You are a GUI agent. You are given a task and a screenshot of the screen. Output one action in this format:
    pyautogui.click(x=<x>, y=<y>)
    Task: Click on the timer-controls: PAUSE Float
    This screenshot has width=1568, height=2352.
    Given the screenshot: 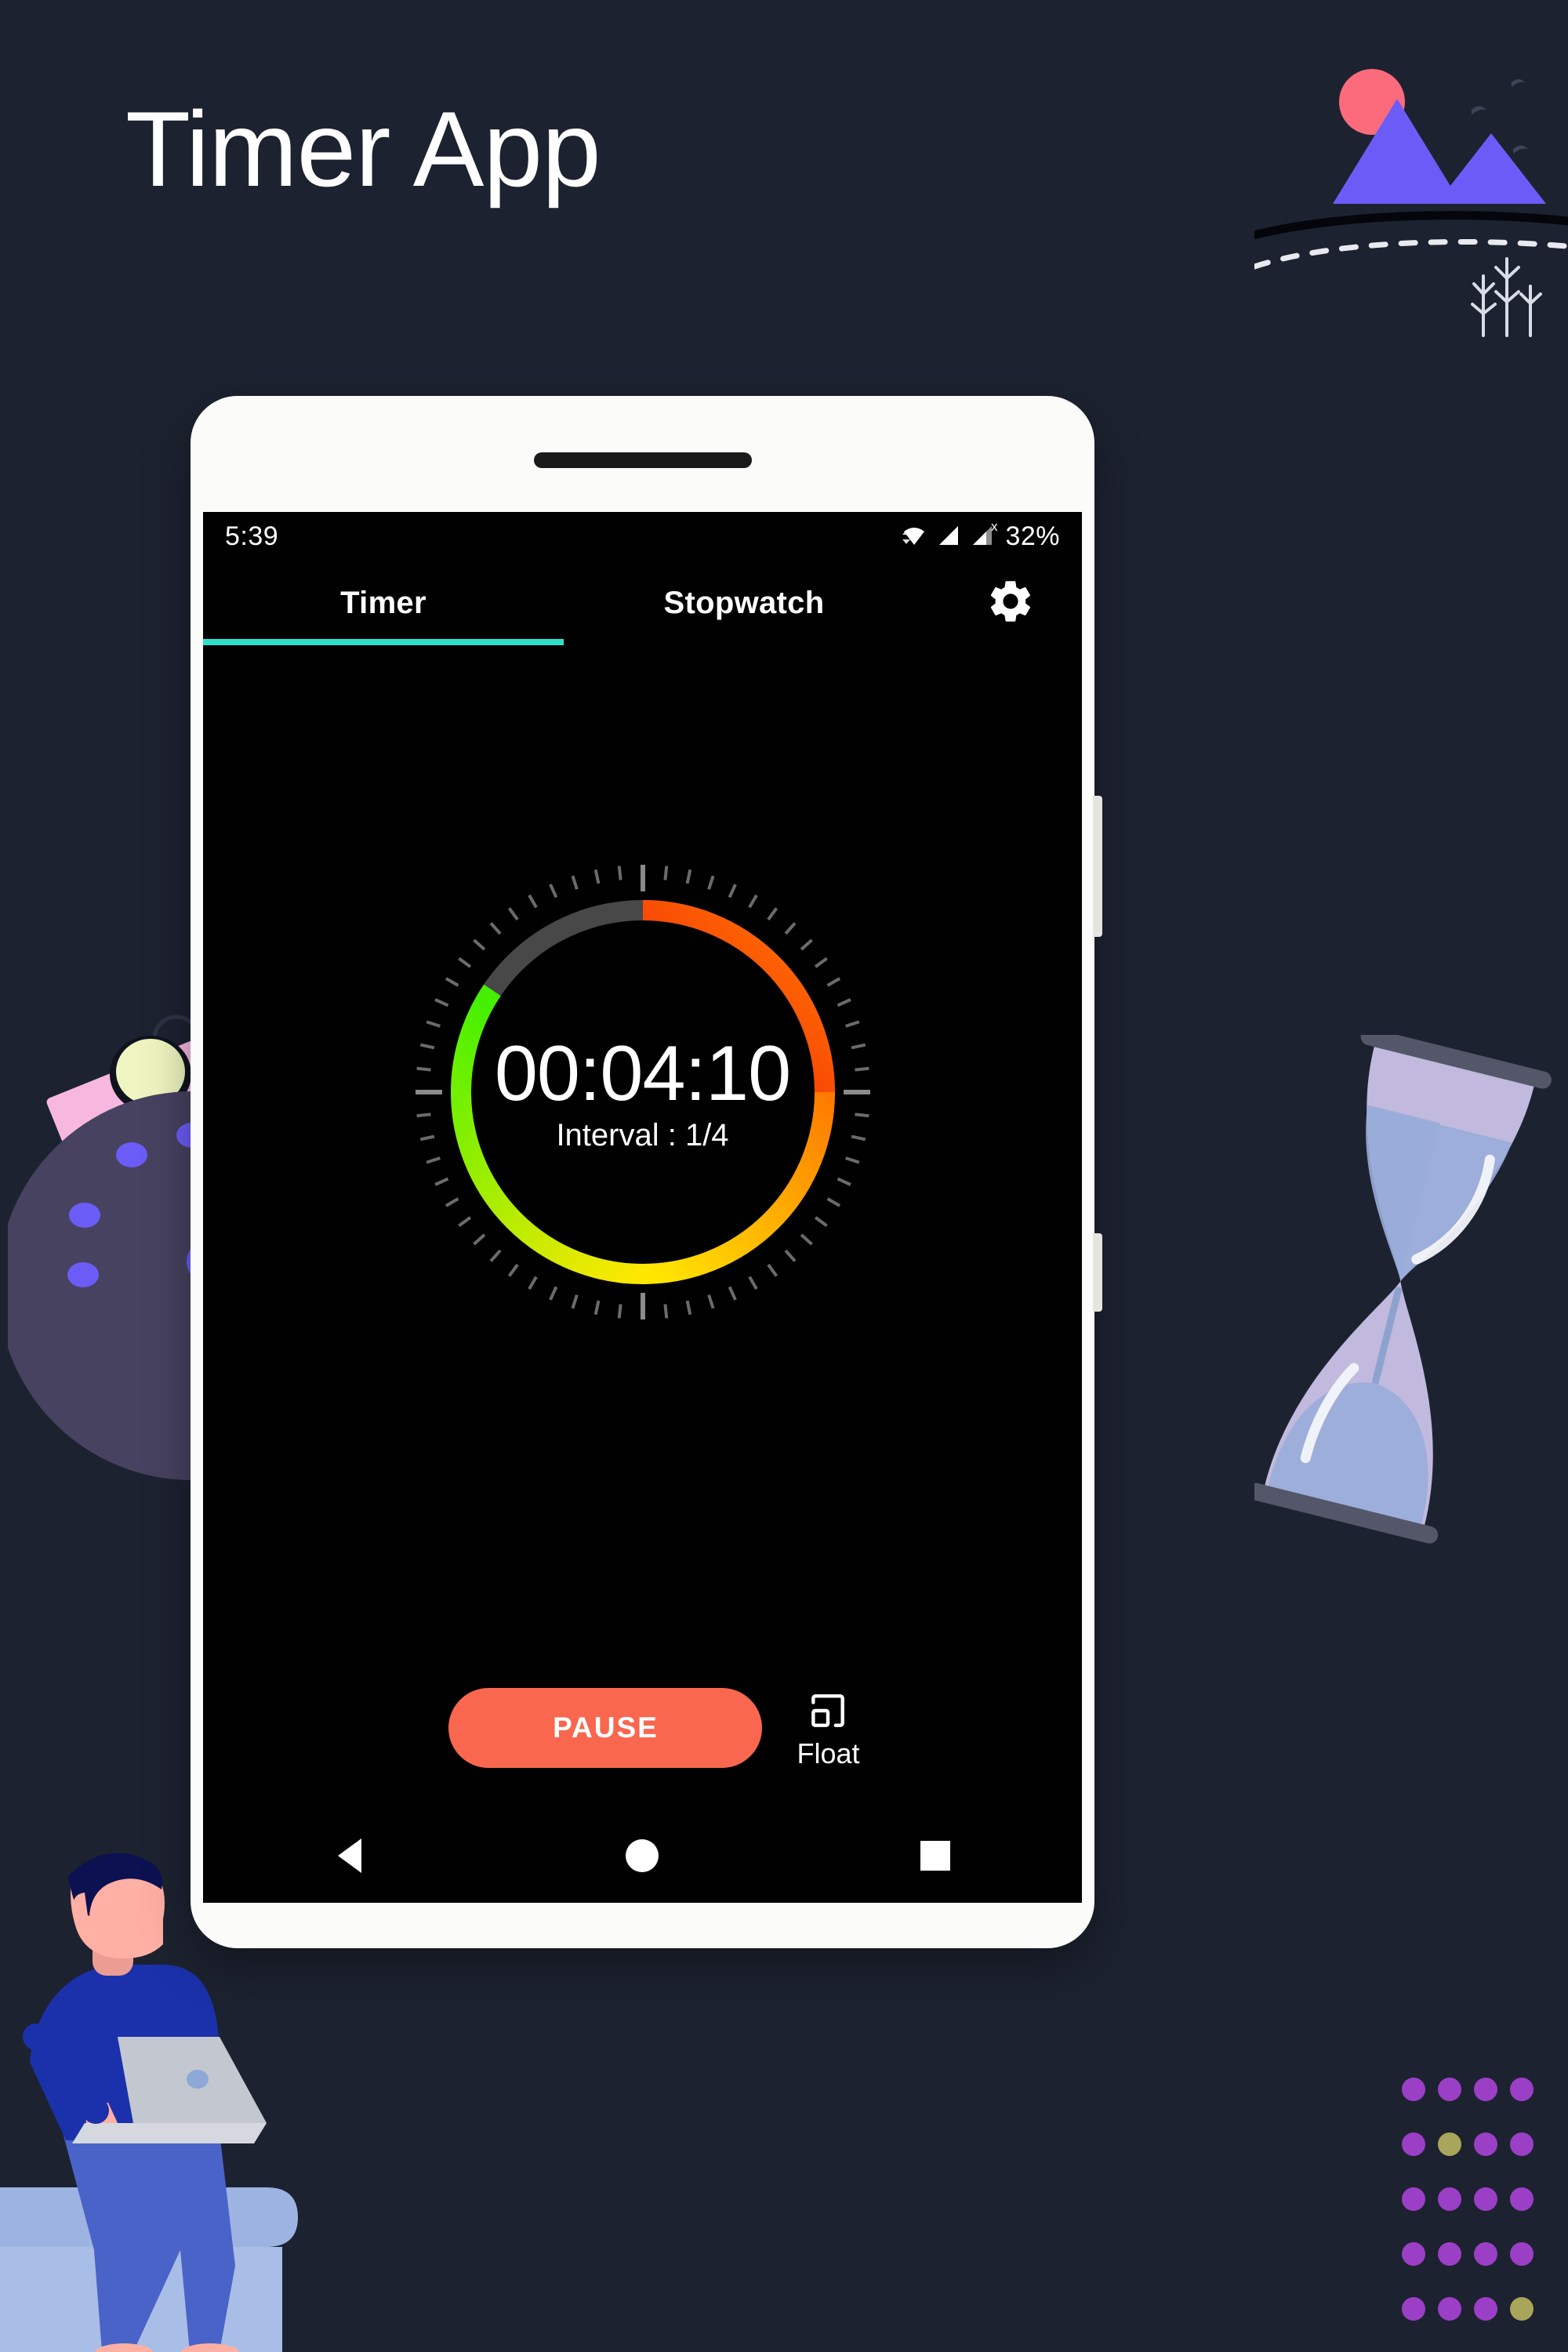 What is the action you would take?
    pyautogui.click(x=642, y=1728)
    